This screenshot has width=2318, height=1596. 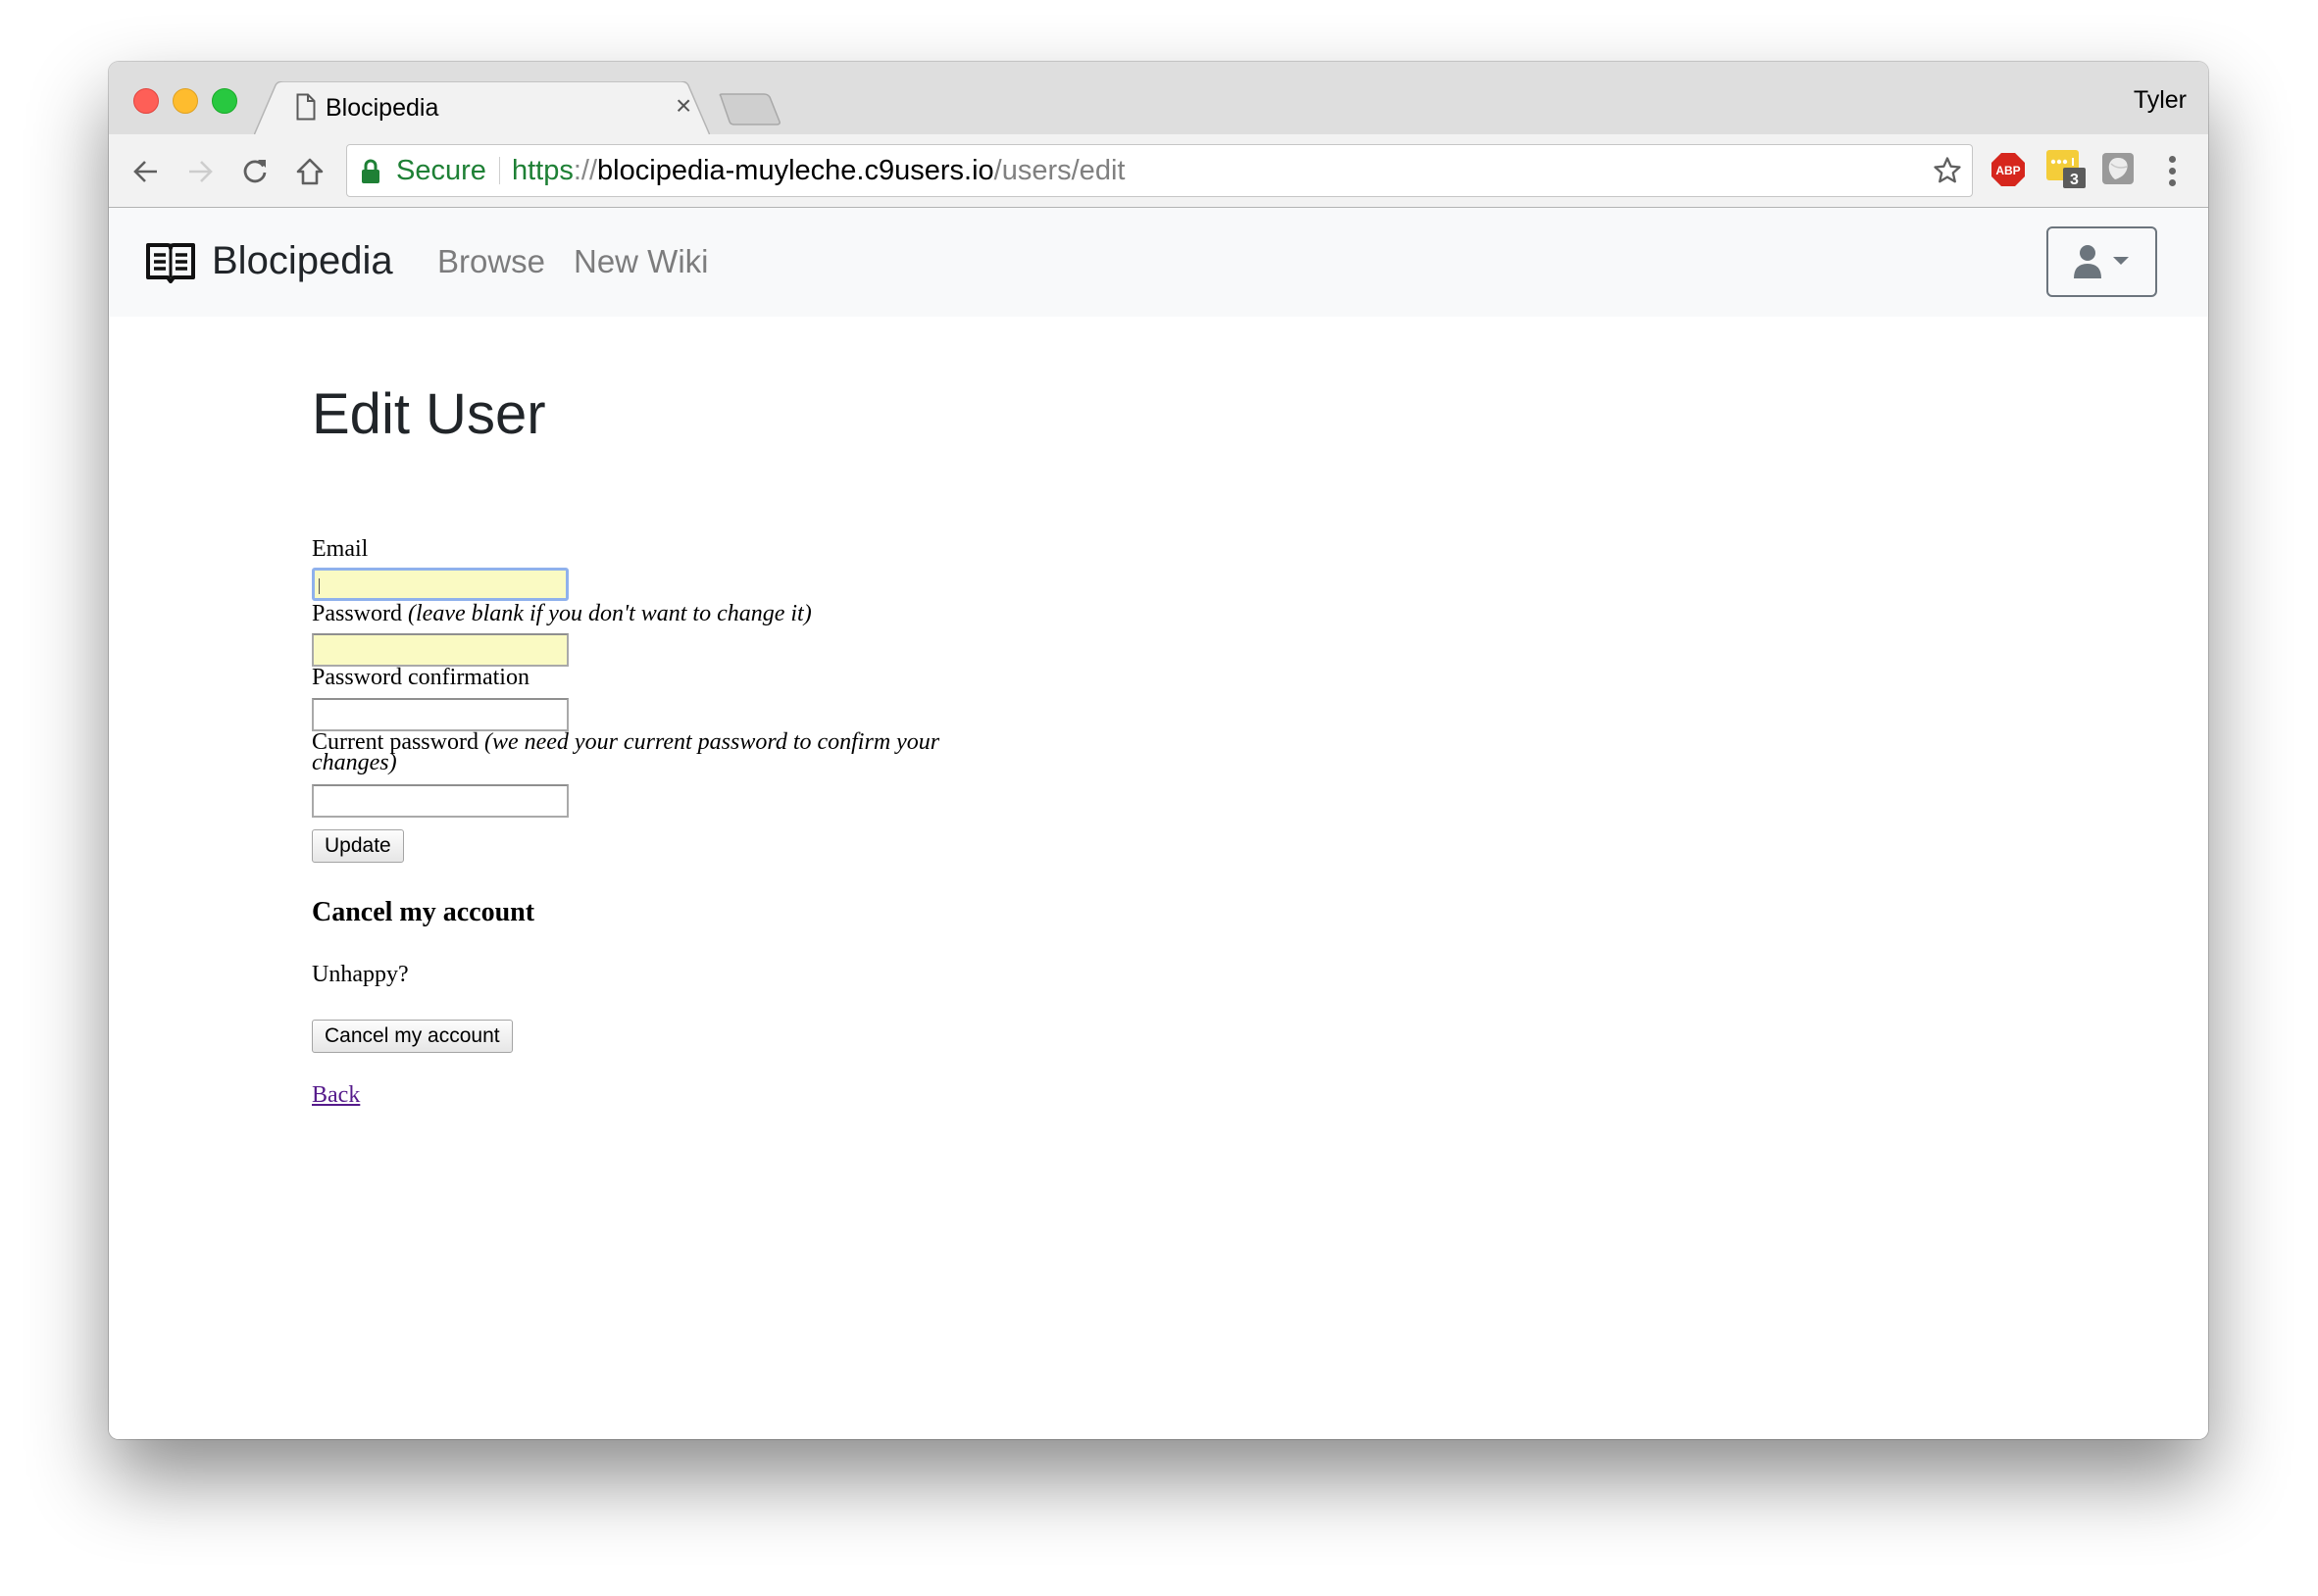 What do you see at coordinates (543, 170) in the screenshot?
I see `url-scheme: https` at bounding box center [543, 170].